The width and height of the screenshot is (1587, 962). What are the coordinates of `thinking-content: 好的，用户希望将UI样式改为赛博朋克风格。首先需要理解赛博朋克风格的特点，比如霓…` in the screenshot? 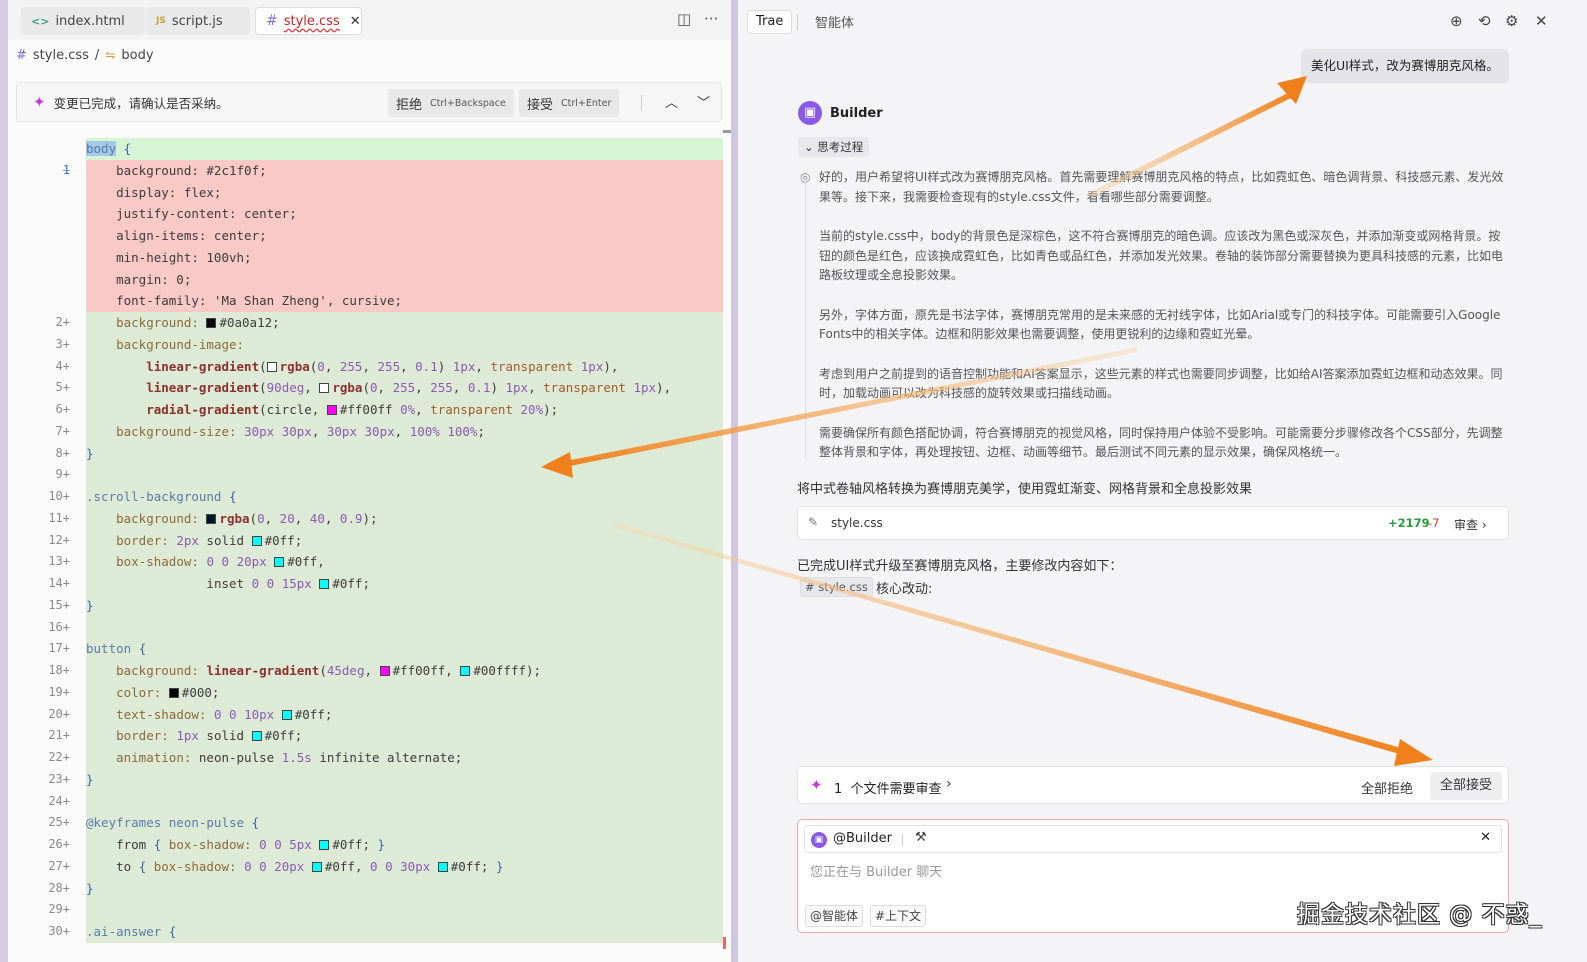 It's located at (1165, 325).